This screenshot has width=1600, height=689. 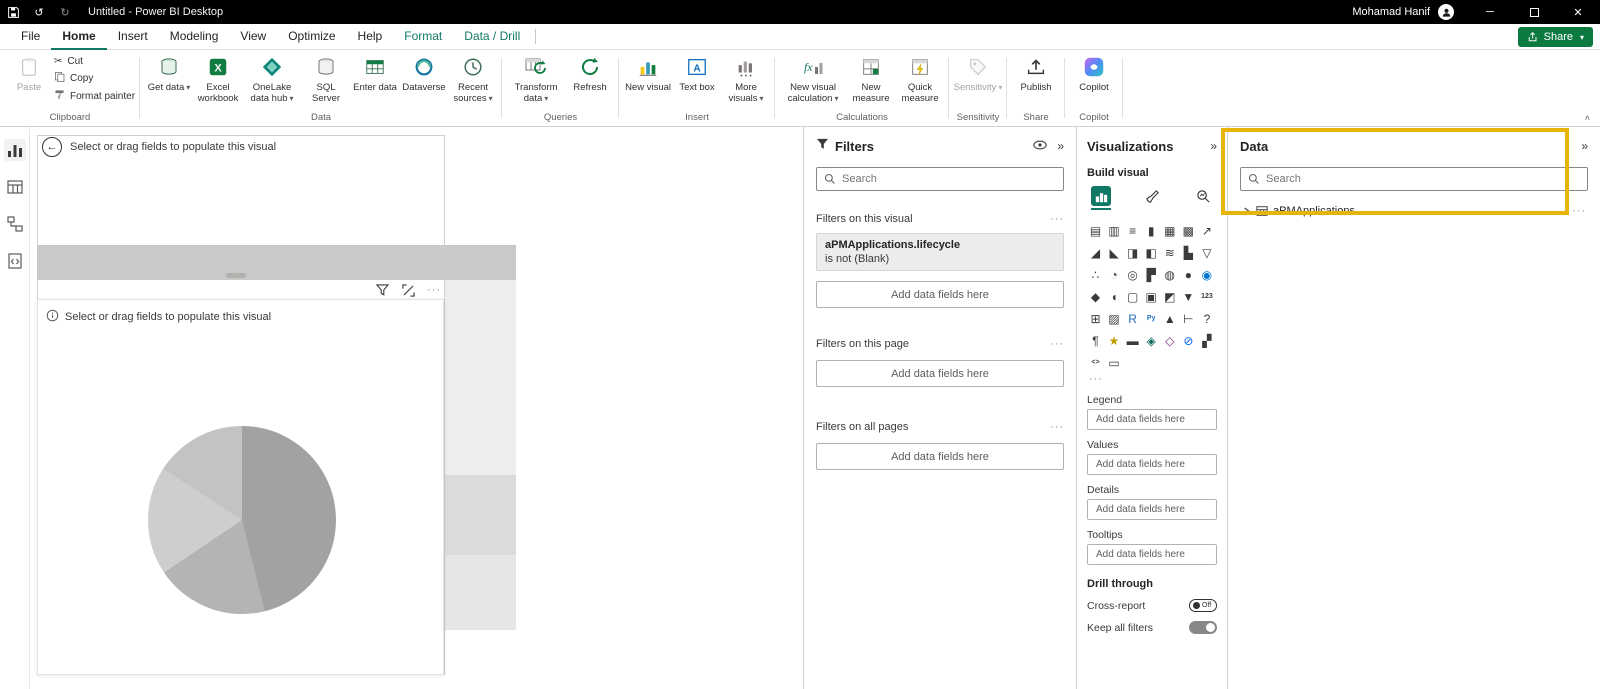 What do you see at coordinates (940, 373) in the screenshot?
I see `filters-page-dropzone: Add data fields here` at bounding box center [940, 373].